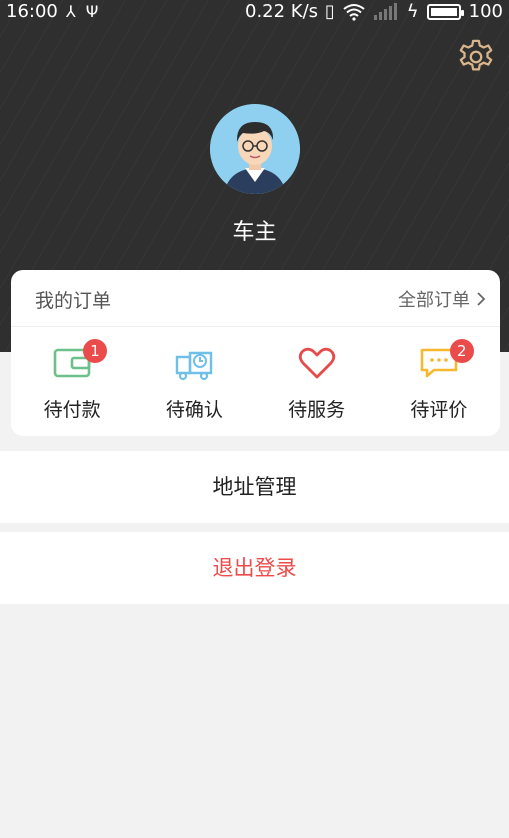 This screenshot has height=838, width=509. I want to click on avatar-illustration, so click(255, 149).